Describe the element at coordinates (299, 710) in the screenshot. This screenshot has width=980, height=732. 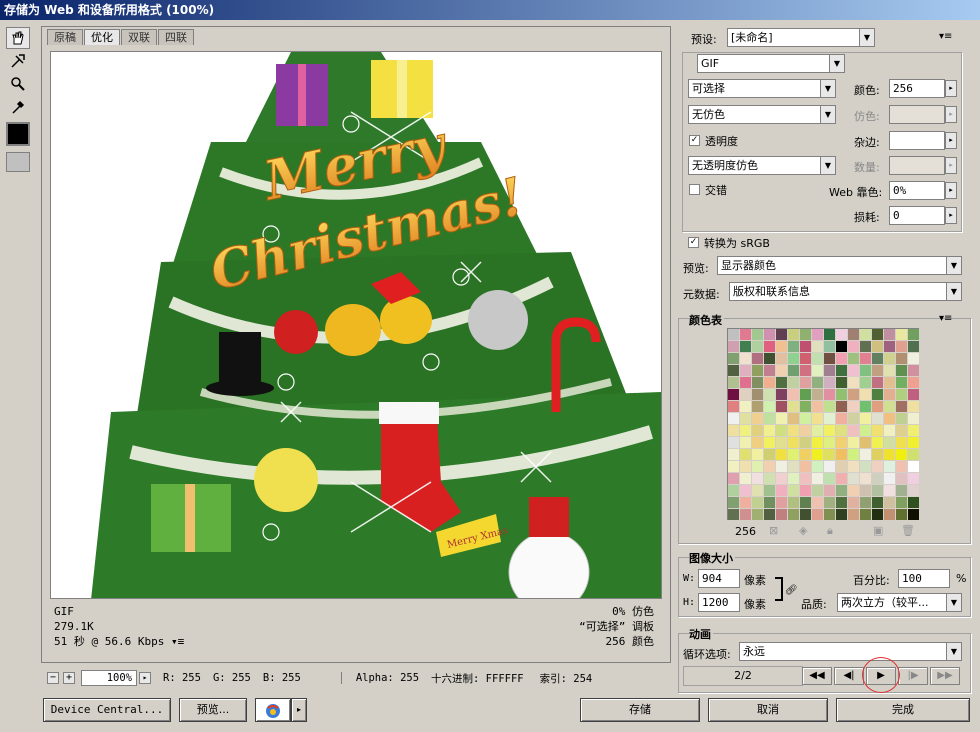
I see `browser-menu-arrow: ▸` at that location.